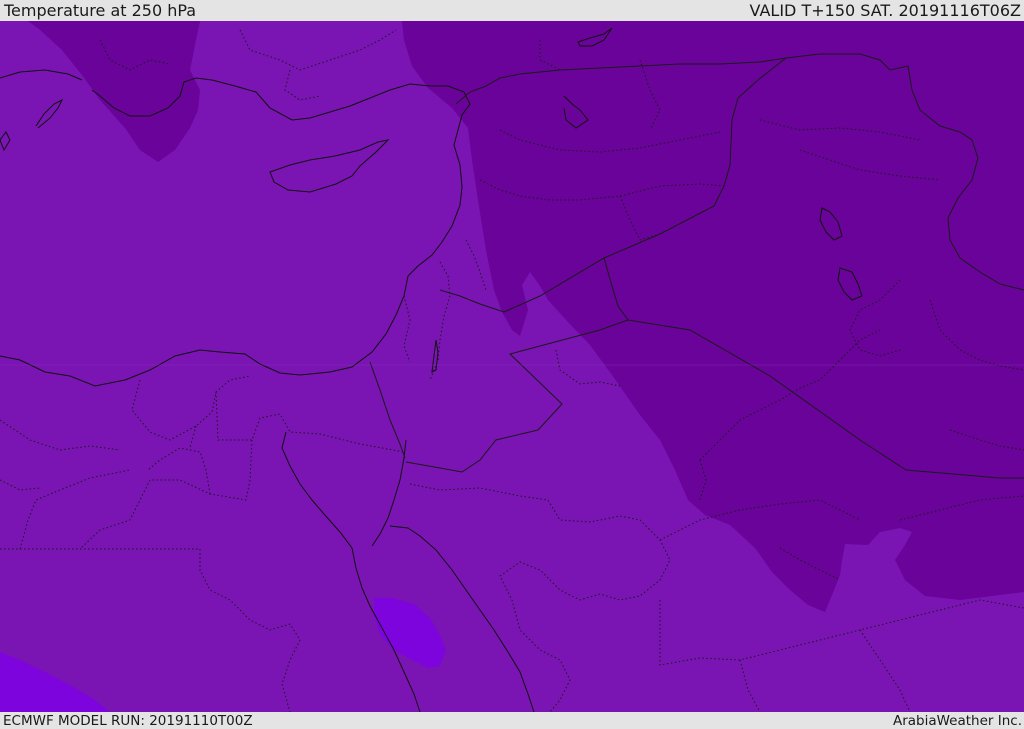 The image size is (1024, 729). Describe the element at coordinates (957, 720) in the screenshot. I see `credit-label: ArabiaWeather Inc.` at that location.